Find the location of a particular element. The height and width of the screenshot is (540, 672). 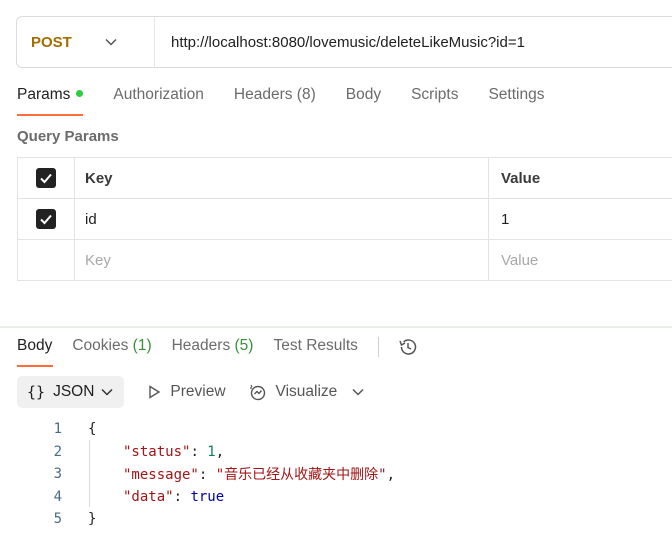

close-brace: } is located at coordinates (92, 519).